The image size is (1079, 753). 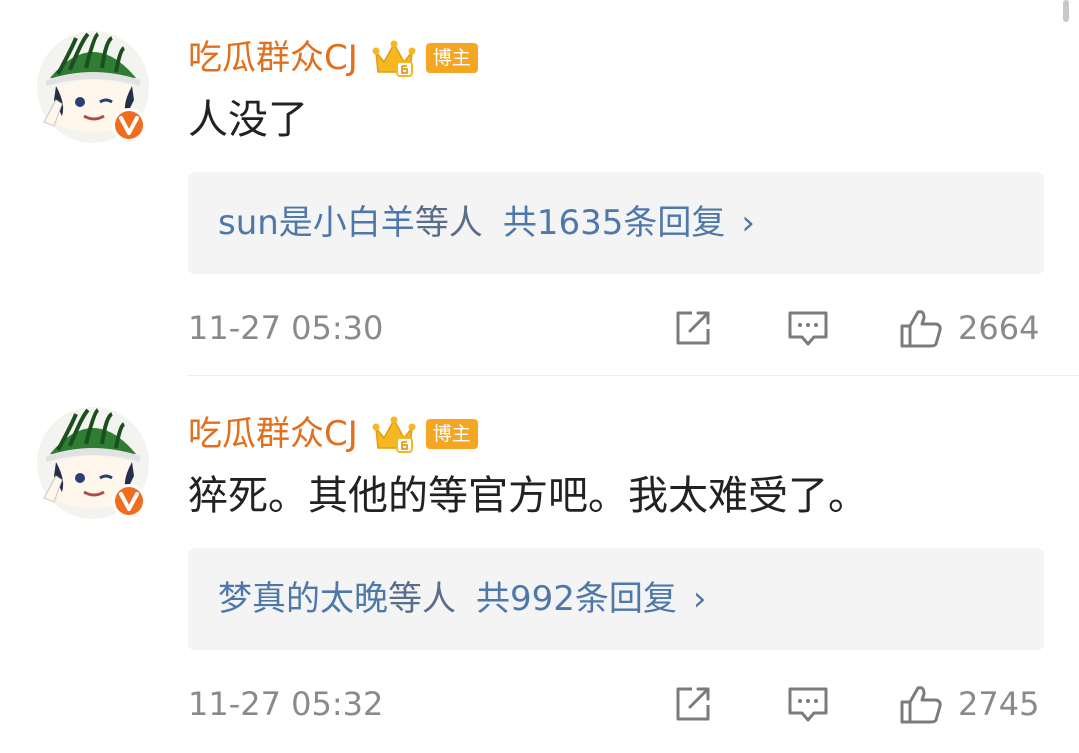 I want to click on reply-summary-box: 梦真的太晚等人 共992条回复 ›, so click(x=616, y=599).